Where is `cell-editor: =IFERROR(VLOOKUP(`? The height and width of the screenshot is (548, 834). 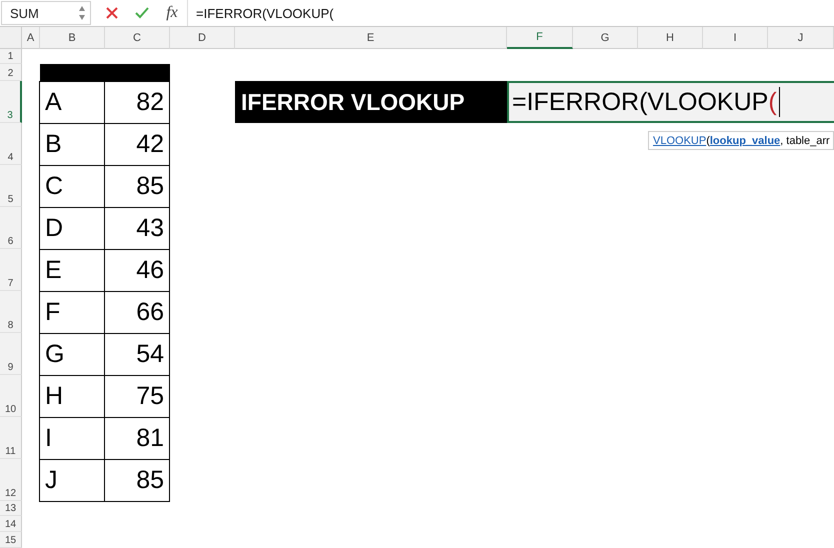
cell-editor: =IFERROR(VLOOKUP( is located at coordinates (670, 102).